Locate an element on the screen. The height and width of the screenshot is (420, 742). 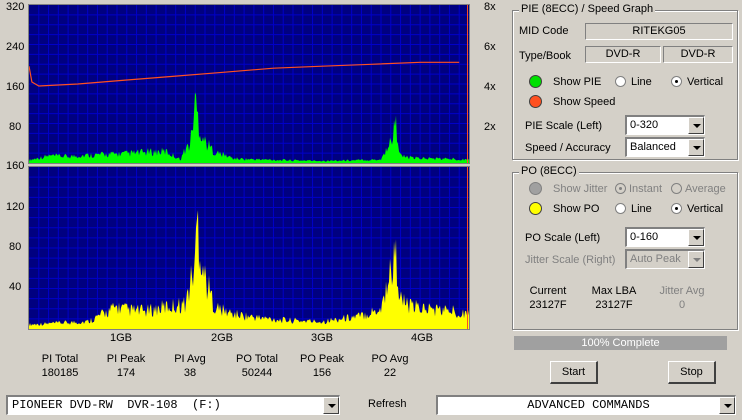
pie-scale-value: 0-320 is located at coordinates (644, 125).